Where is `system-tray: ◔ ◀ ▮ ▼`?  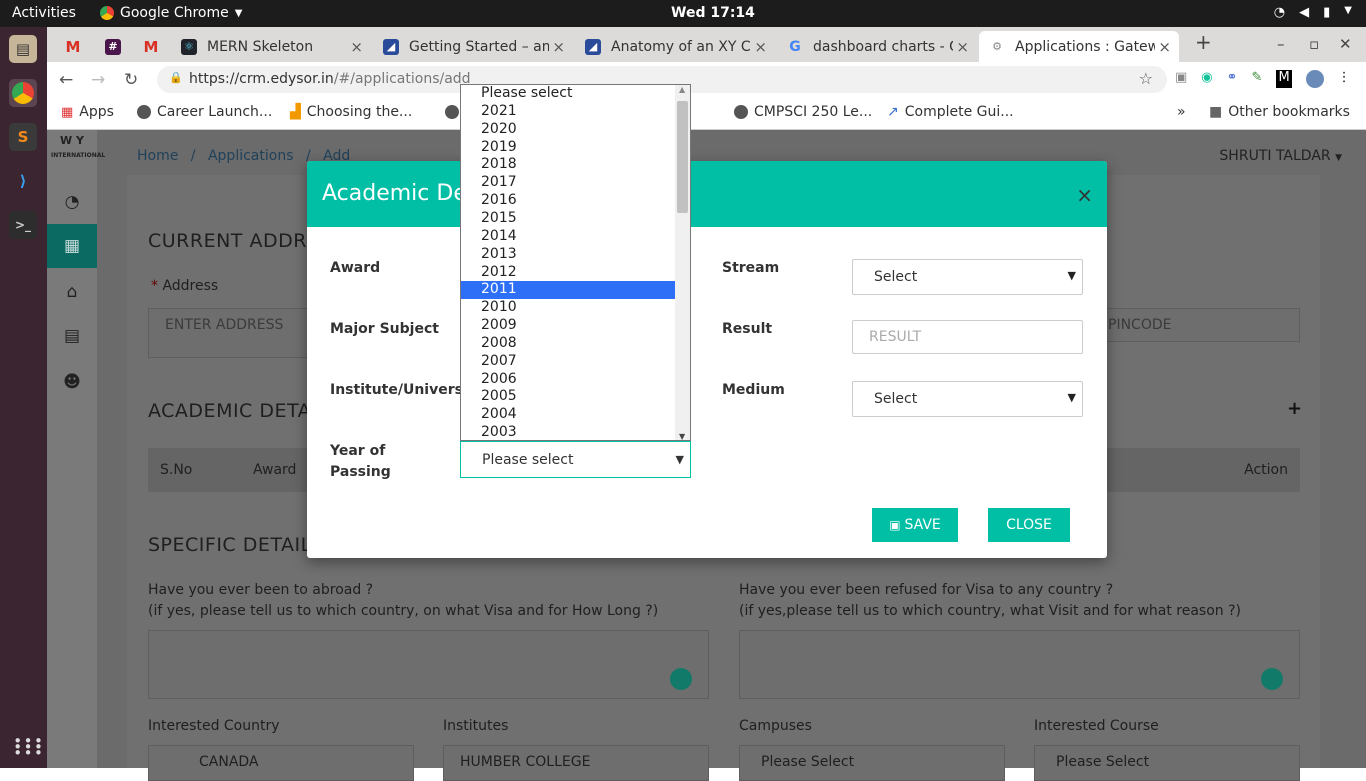
system-tray: ◔ ◀ ▮ ▼ is located at coordinates (1313, 12).